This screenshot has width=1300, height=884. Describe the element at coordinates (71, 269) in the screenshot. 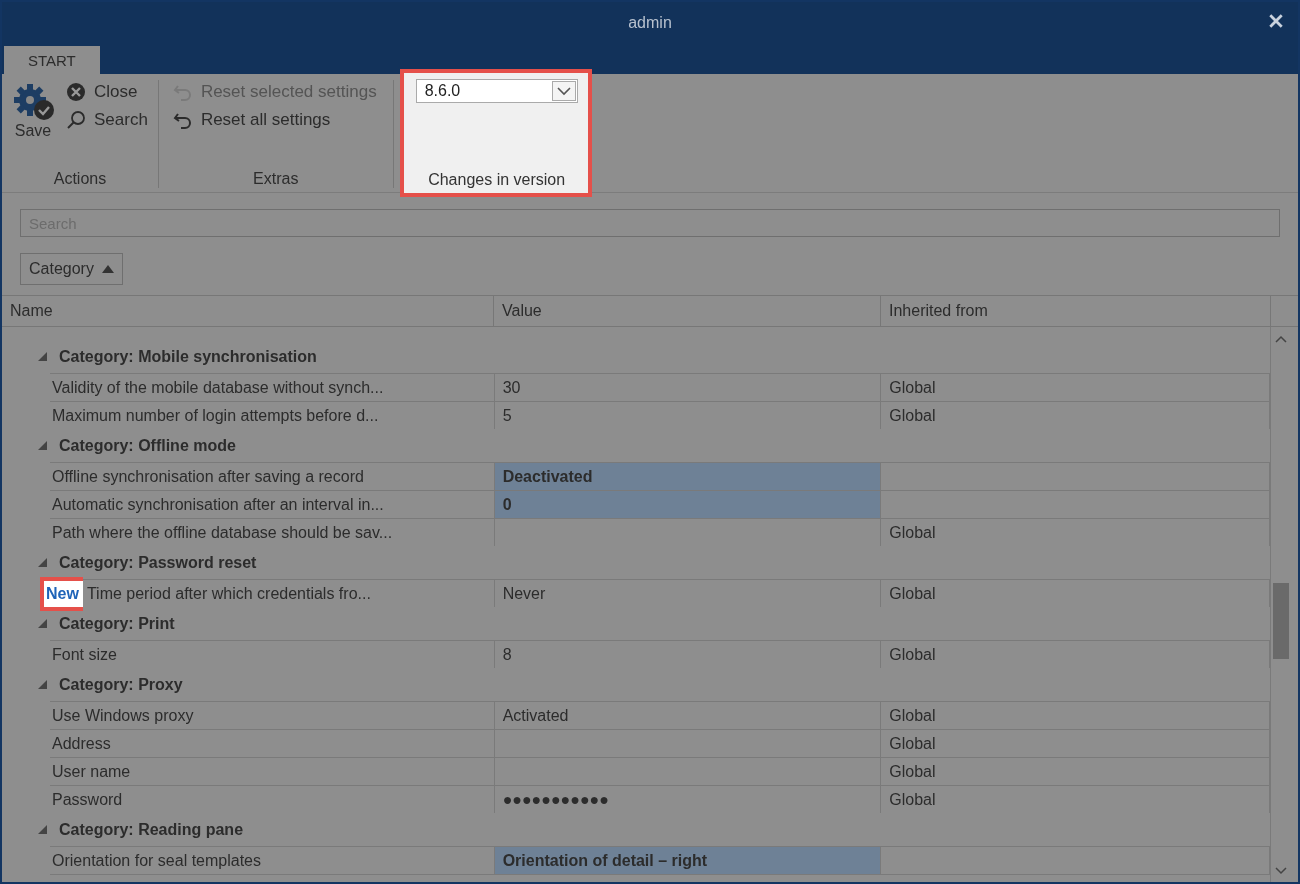

I see `category-sort-button: Category` at that location.